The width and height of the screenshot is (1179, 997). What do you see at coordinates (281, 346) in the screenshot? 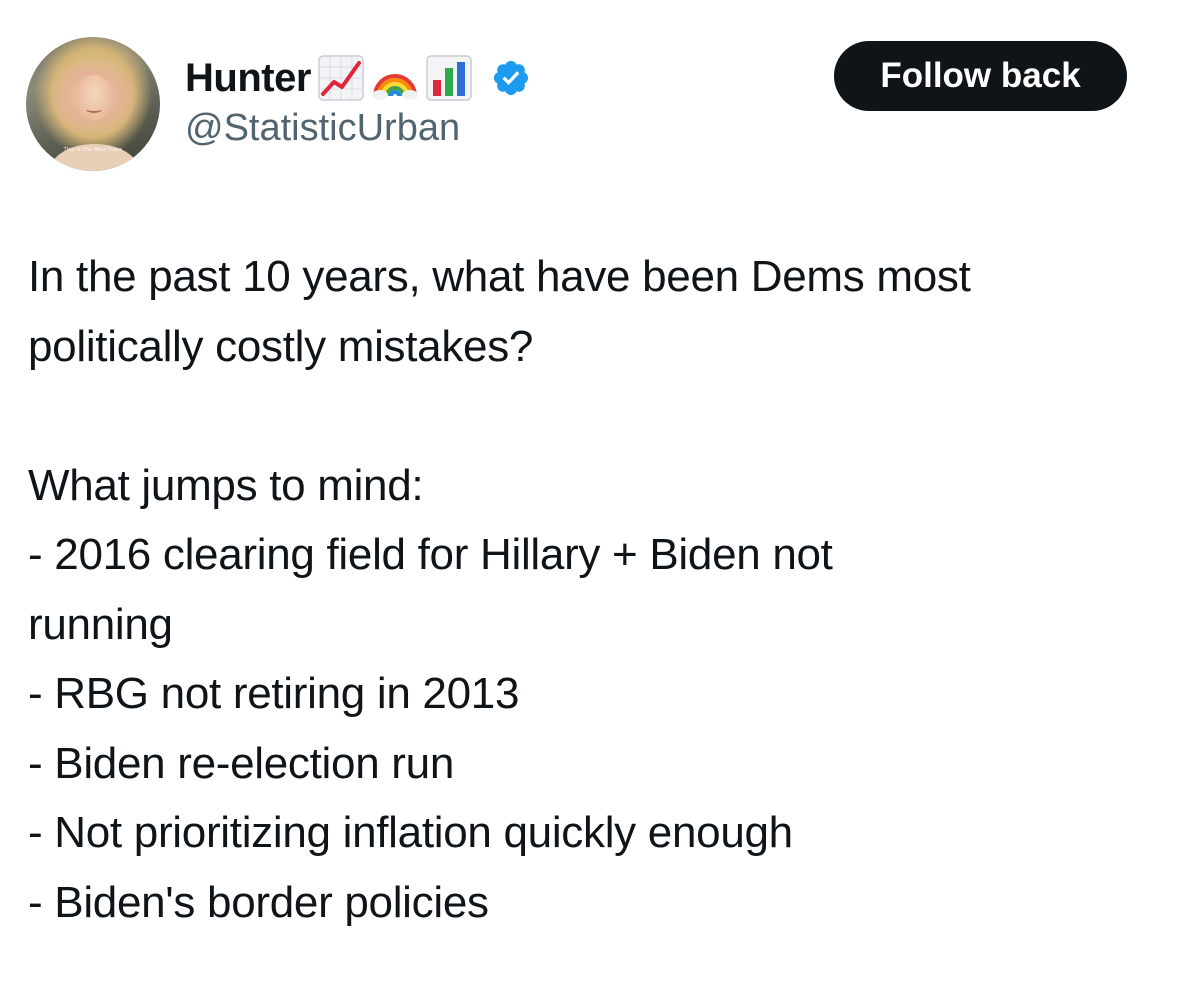
I see `tweet-question-line: politically costly mistakes?` at bounding box center [281, 346].